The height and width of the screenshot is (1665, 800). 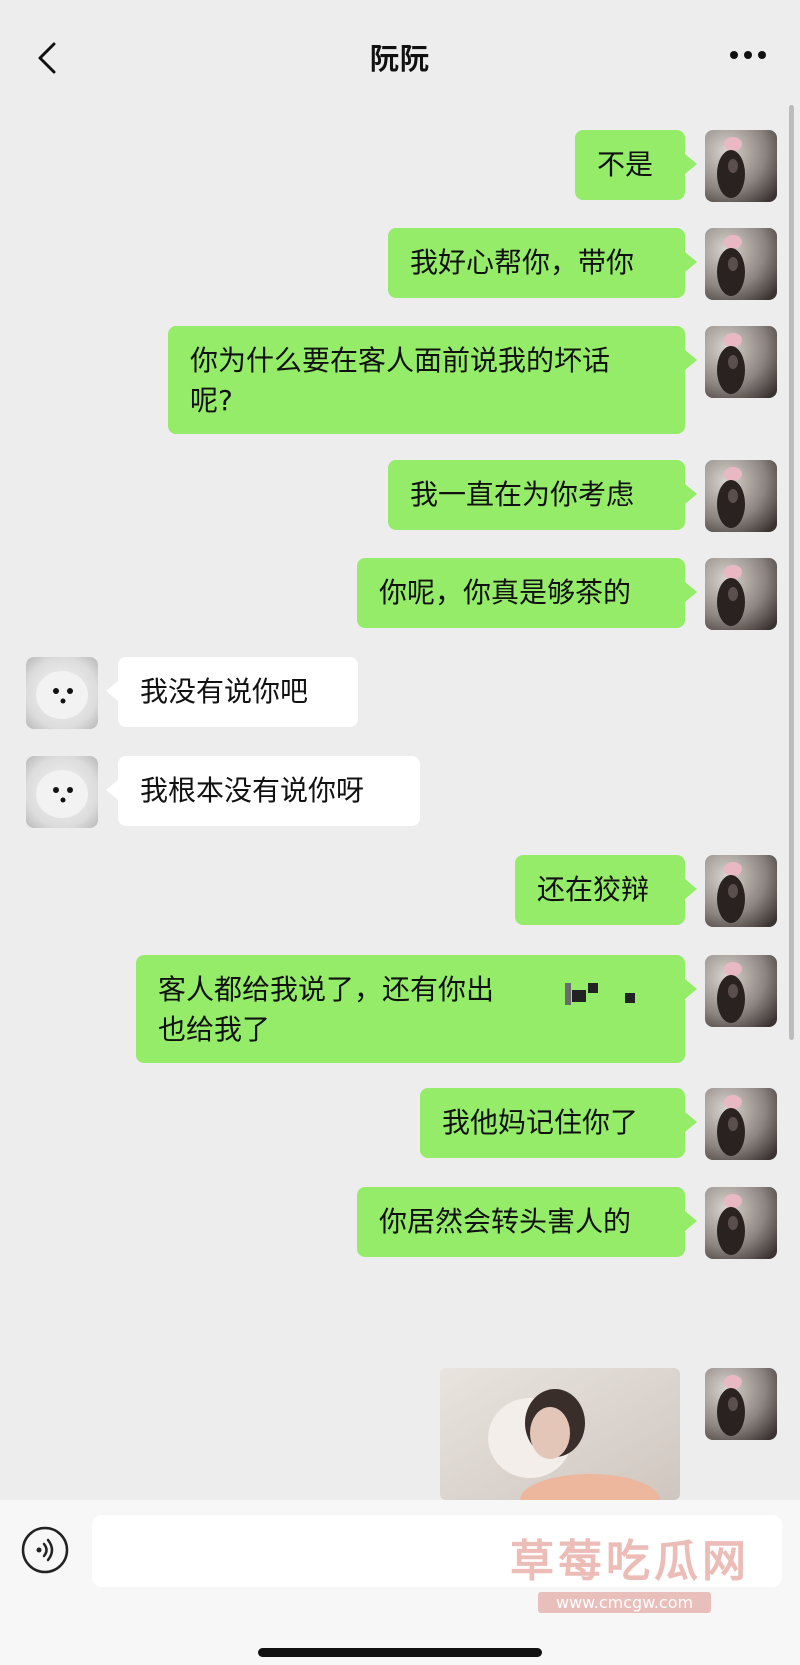 What do you see at coordinates (416, 1009) in the screenshot?
I see `message-bubble: 客人都给我说了，还有你出 也给我了` at bounding box center [416, 1009].